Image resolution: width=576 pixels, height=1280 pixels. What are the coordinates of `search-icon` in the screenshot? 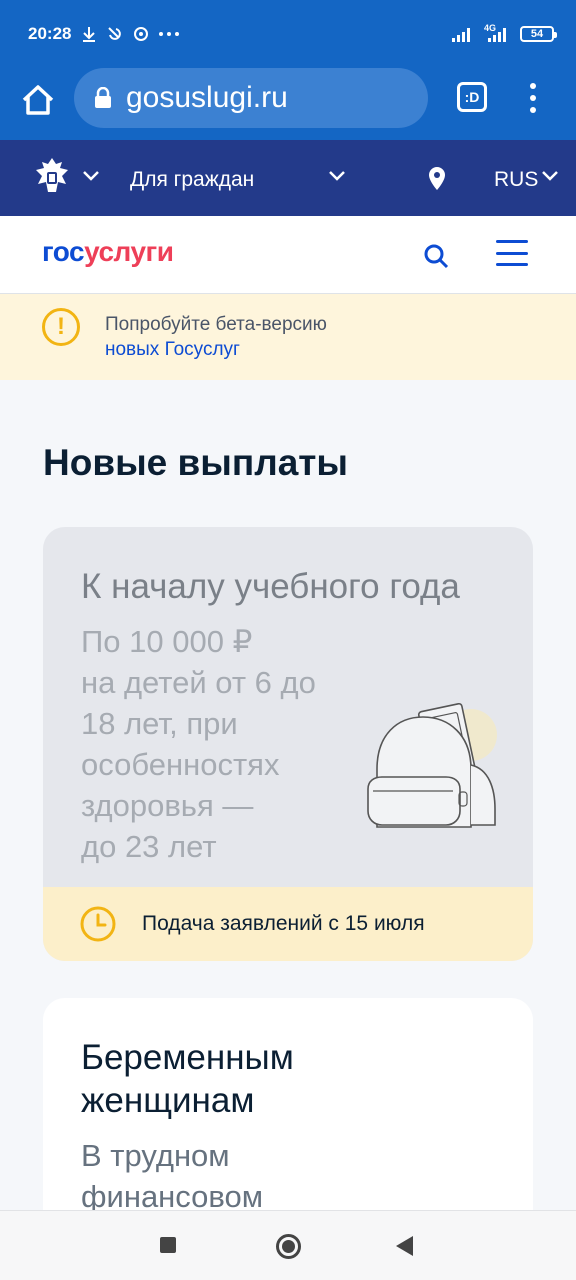 It's located at (436, 256).